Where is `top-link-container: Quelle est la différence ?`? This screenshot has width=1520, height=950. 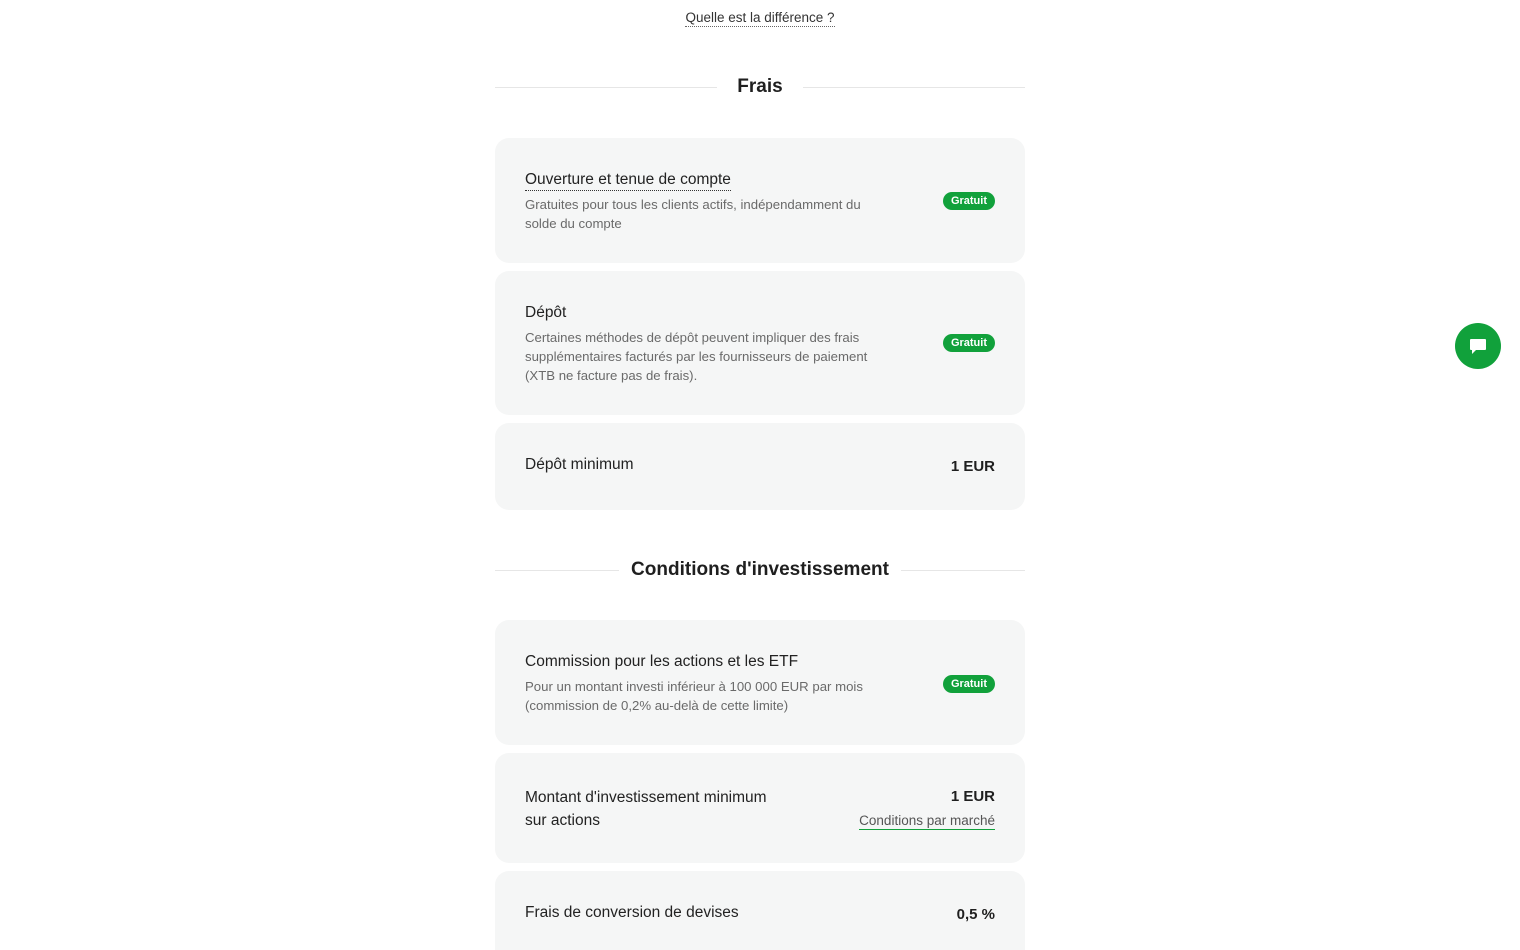 top-link-container: Quelle est la différence ? is located at coordinates (760, 18).